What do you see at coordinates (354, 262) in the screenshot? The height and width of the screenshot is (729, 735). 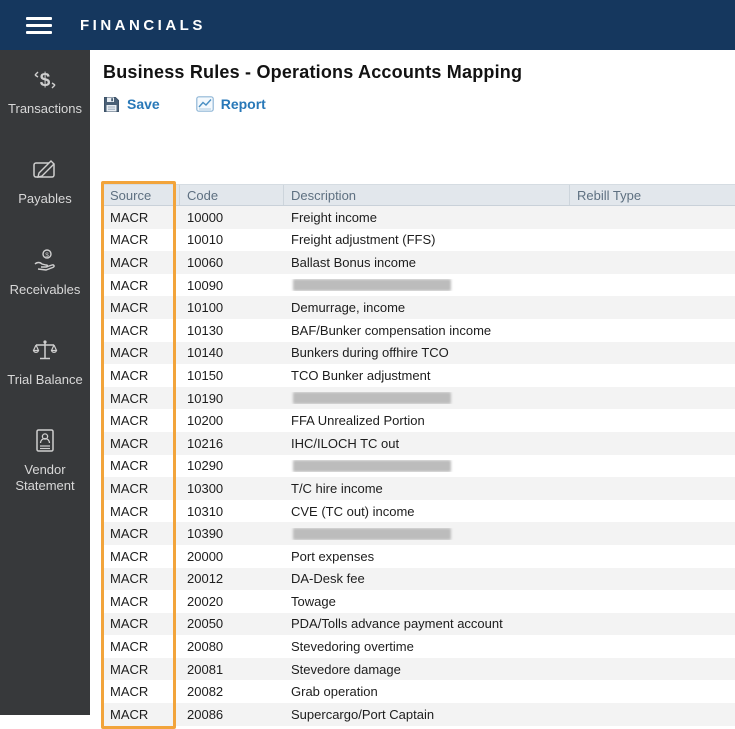 I see `cell-description: Ballast Bonus income` at bounding box center [354, 262].